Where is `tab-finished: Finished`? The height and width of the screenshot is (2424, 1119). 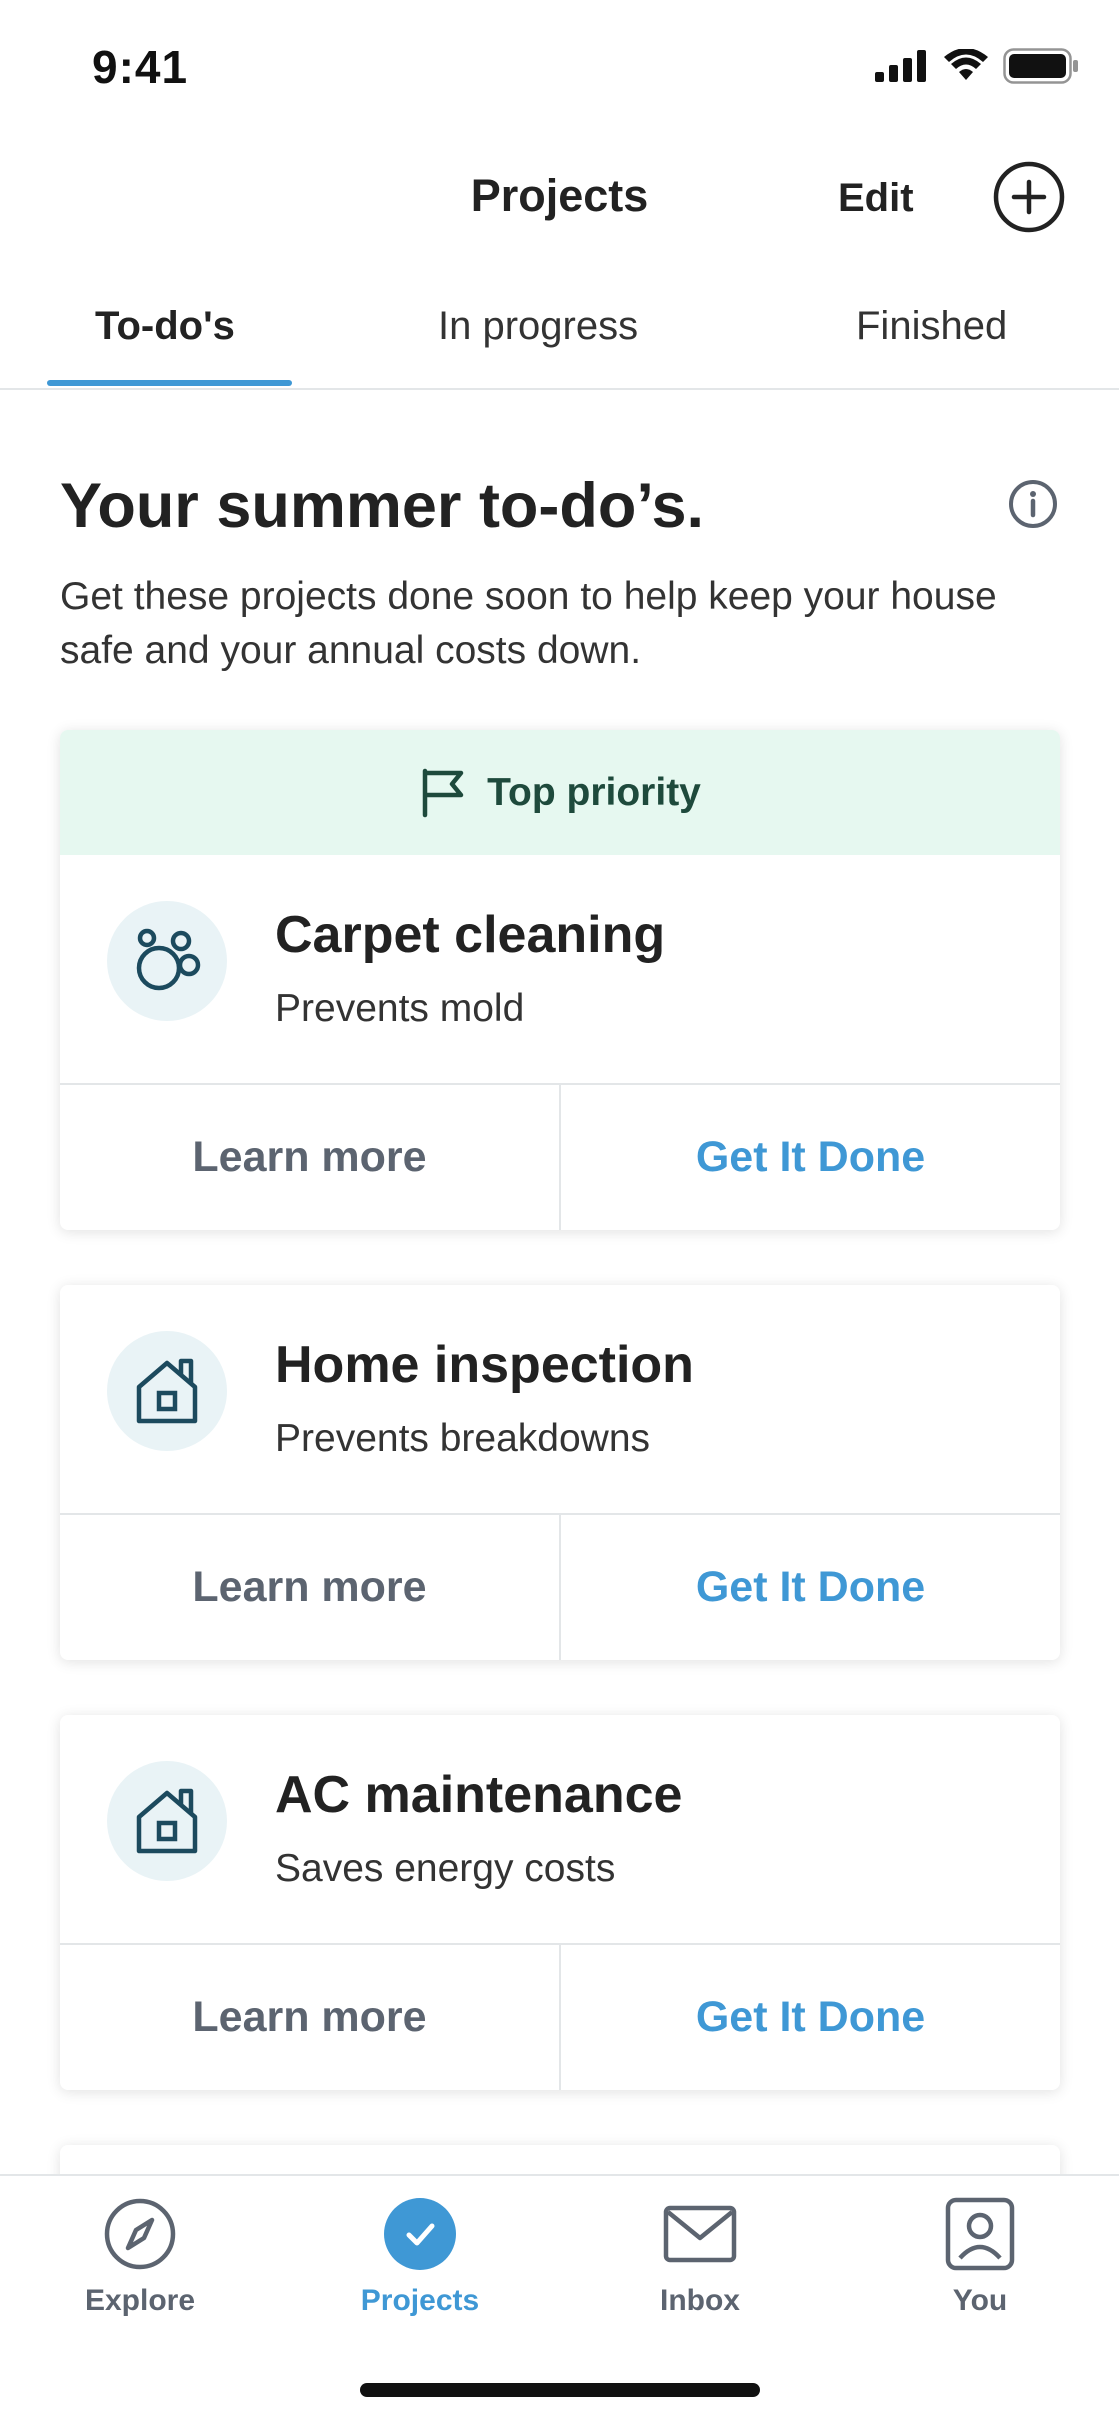
tab-finished: Finished is located at coordinates (931, 326).